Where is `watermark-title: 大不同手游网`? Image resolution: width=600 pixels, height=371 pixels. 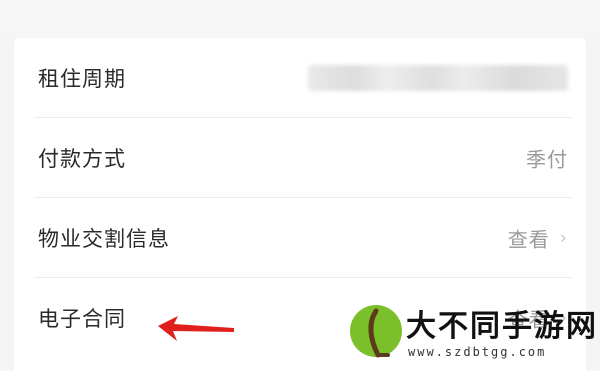 watermark-title: 大不同手游网 is located at coordinates (502, 326).